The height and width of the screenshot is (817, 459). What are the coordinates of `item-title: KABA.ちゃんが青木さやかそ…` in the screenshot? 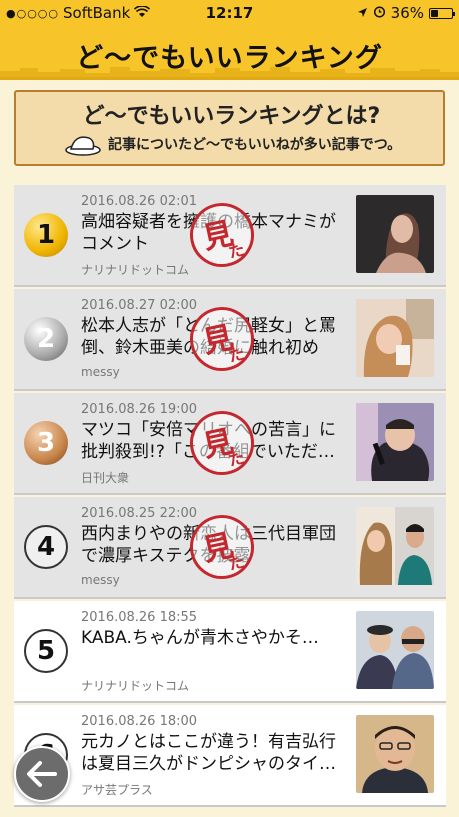 It's located at (200, 638).